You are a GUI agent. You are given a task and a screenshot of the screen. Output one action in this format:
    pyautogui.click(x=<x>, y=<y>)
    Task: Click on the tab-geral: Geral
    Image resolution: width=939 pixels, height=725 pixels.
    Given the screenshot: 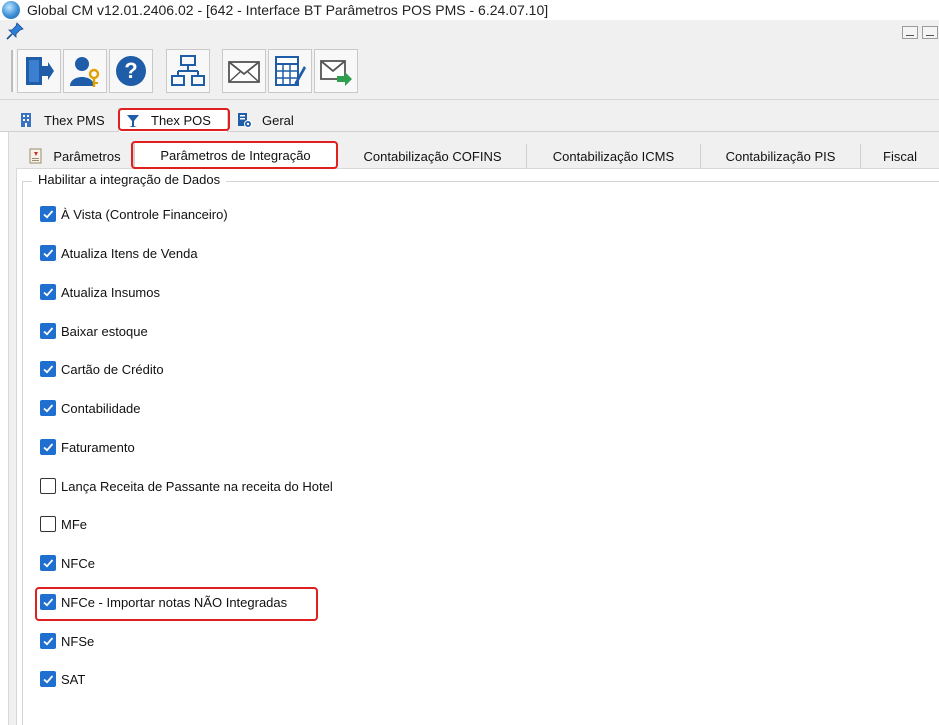 What is the action you would take?
    pyautogui.click(x=266, y=120)
    